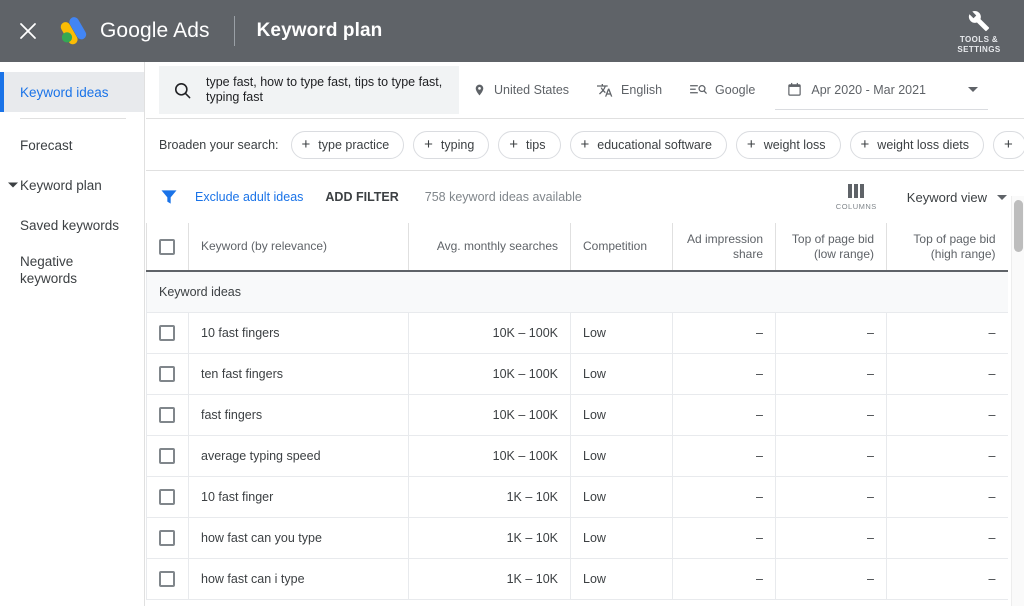  What do you see at coordinates (724, 247) in the screenshot?
I see `column-header-ad-impression-share: Ad impression share` at bounding box center [724, 247].